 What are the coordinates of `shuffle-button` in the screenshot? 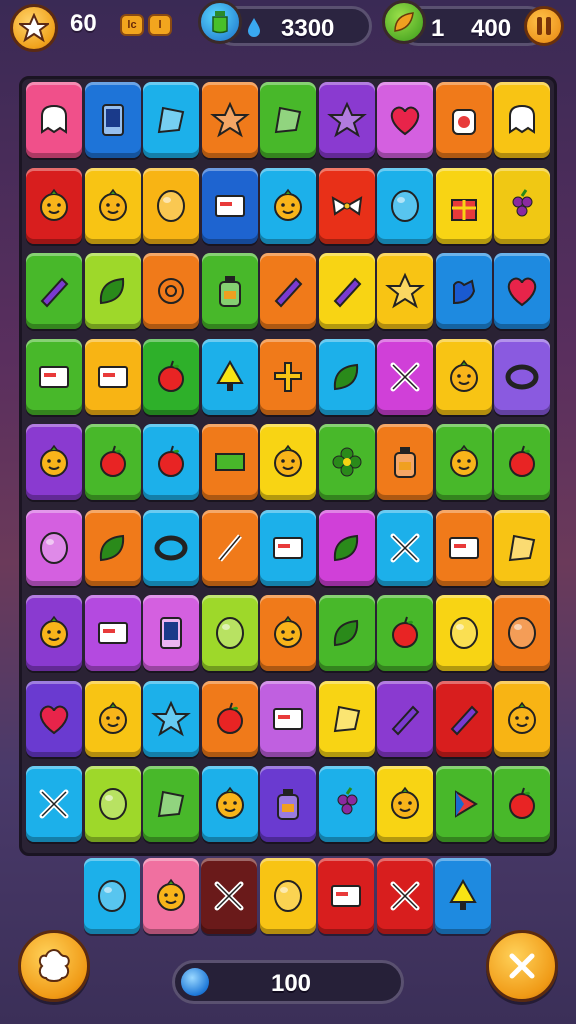 It's located at (54, 966).